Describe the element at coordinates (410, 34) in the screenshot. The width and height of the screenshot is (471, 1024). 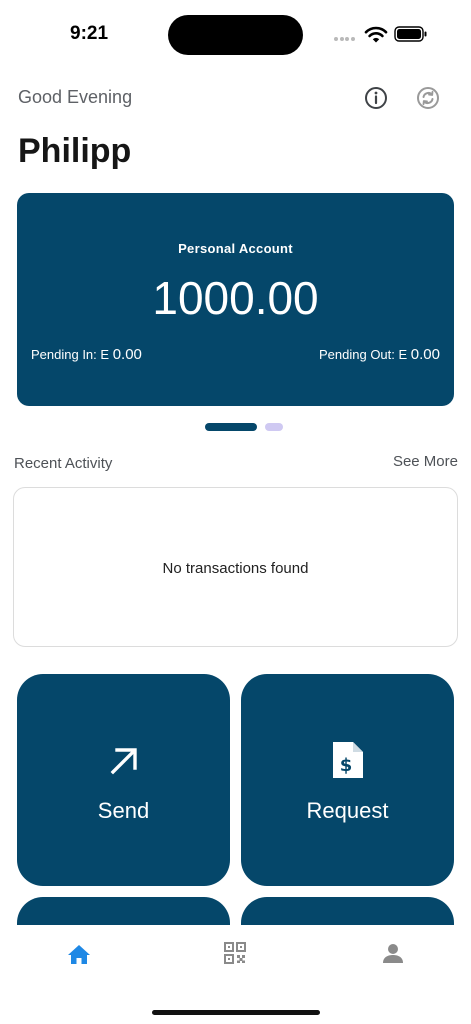
I see `battery-icon` at that location.